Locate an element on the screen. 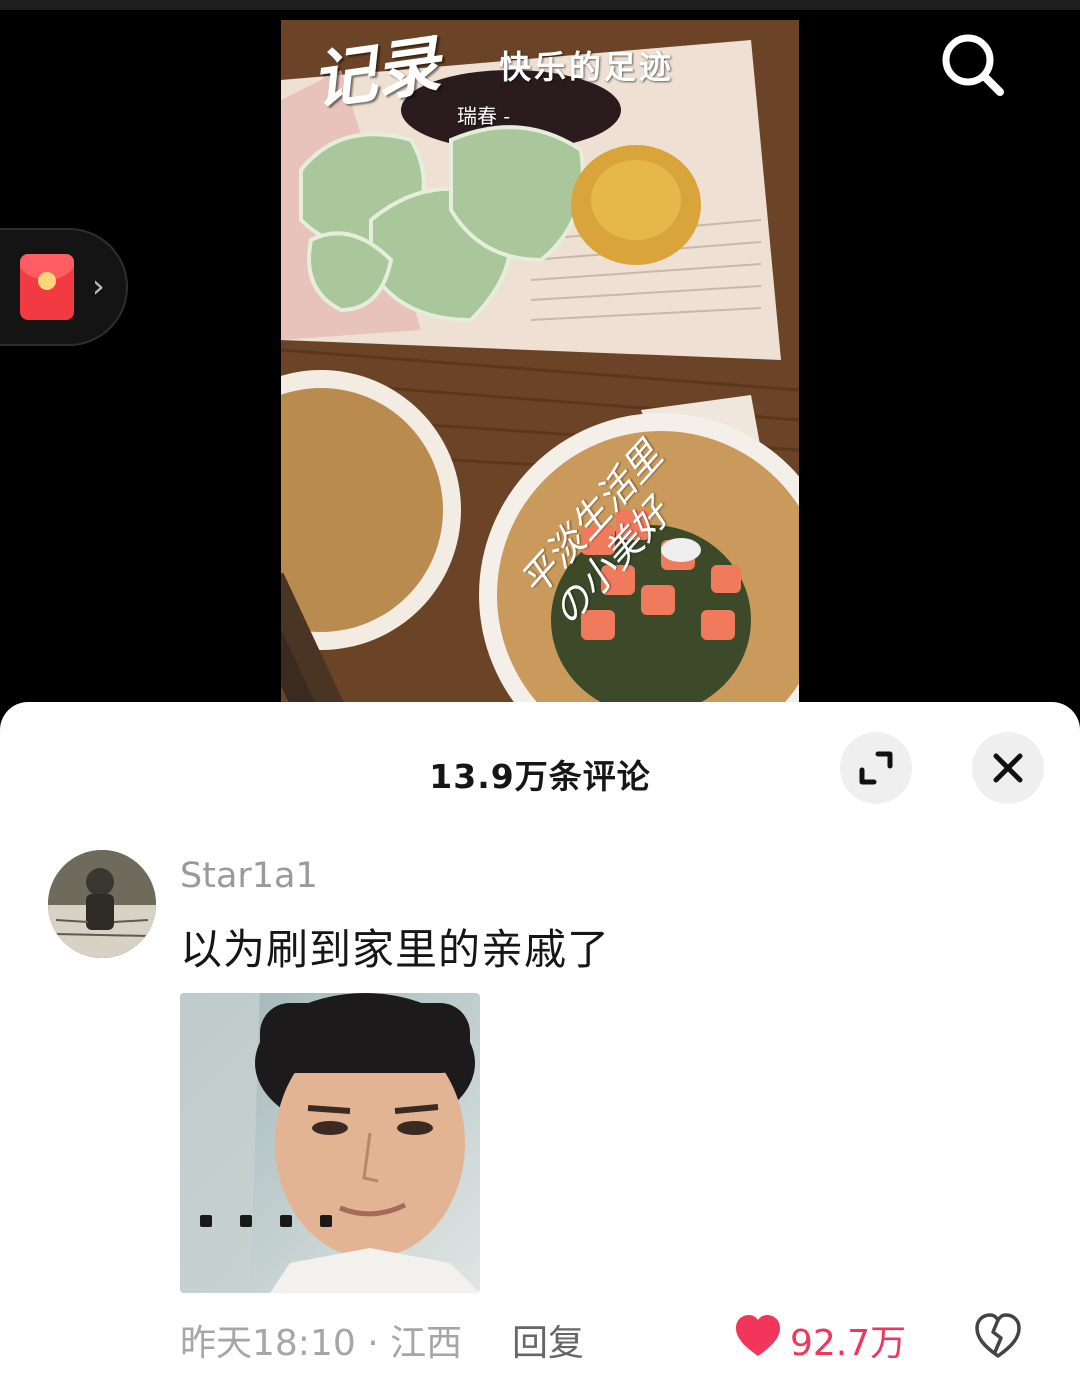 The image size is (1080, 1388). close-icon is located at coordinates (1008, 768).